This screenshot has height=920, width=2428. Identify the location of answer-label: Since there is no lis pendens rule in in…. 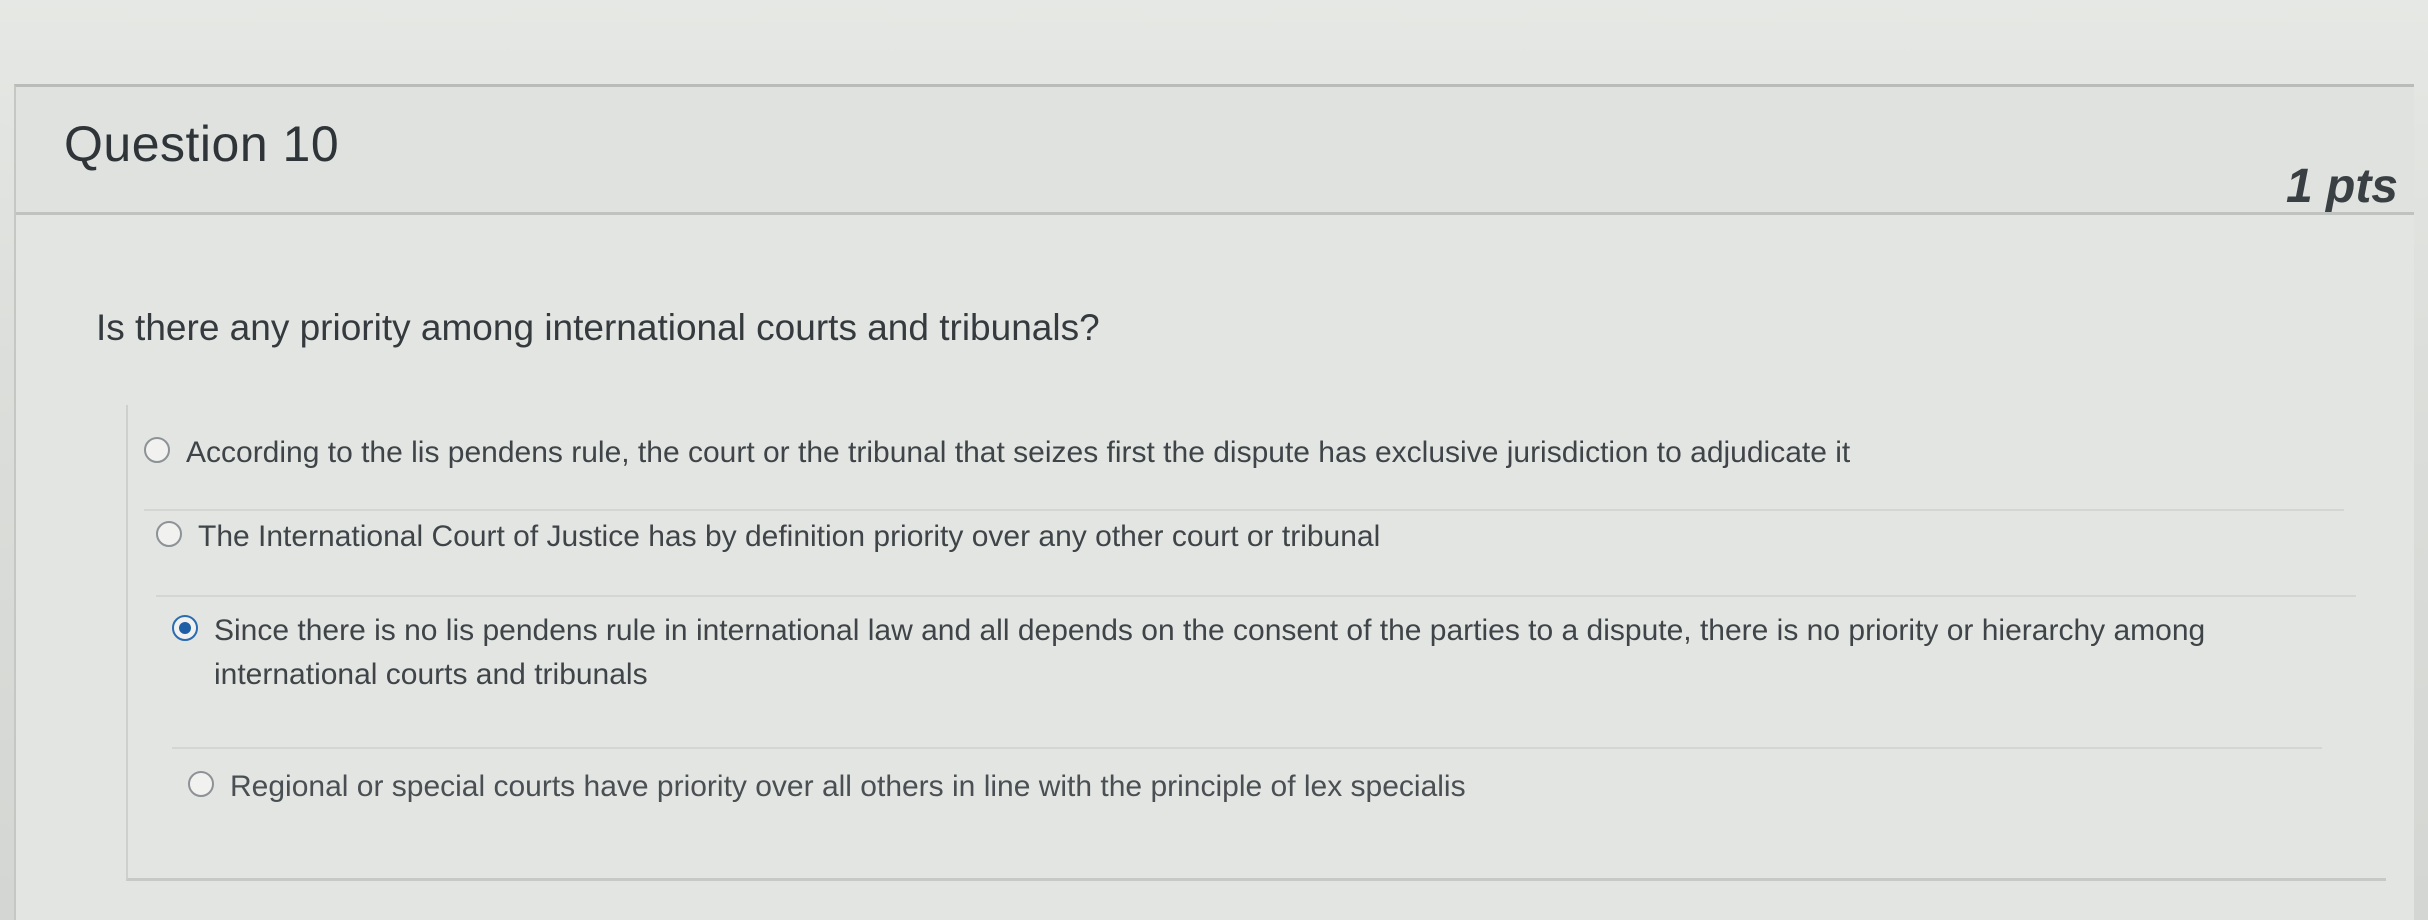
(1210, 652).